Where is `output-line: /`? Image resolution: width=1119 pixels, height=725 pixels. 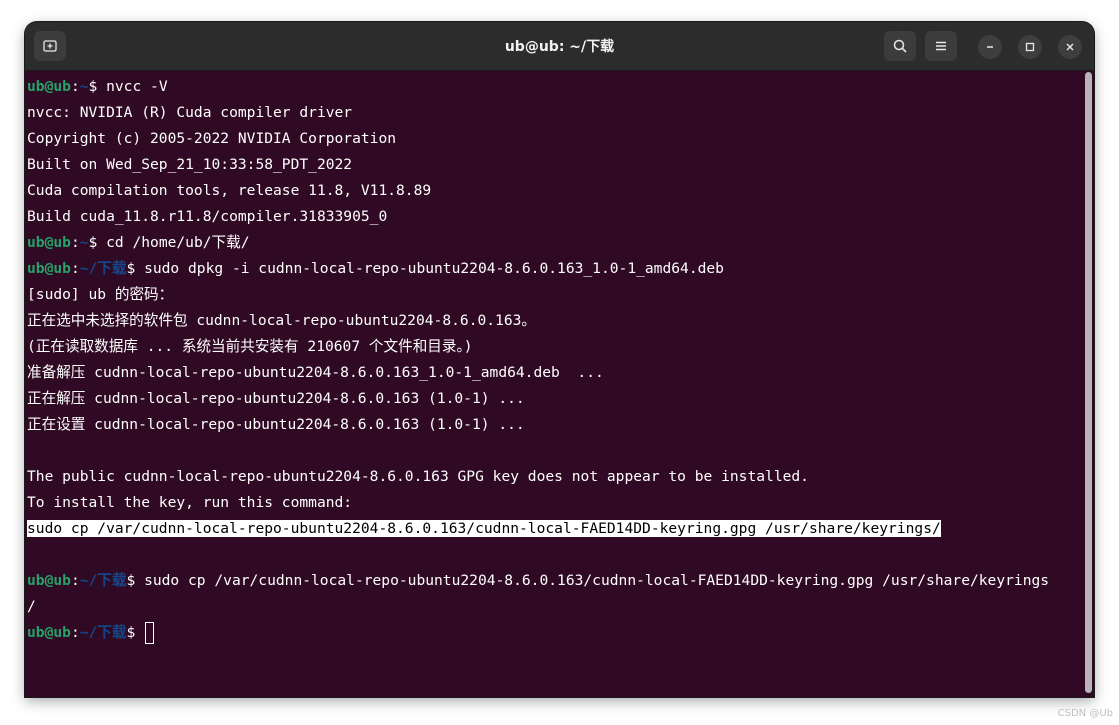 output-line: / is located at coordinates (554, 607).